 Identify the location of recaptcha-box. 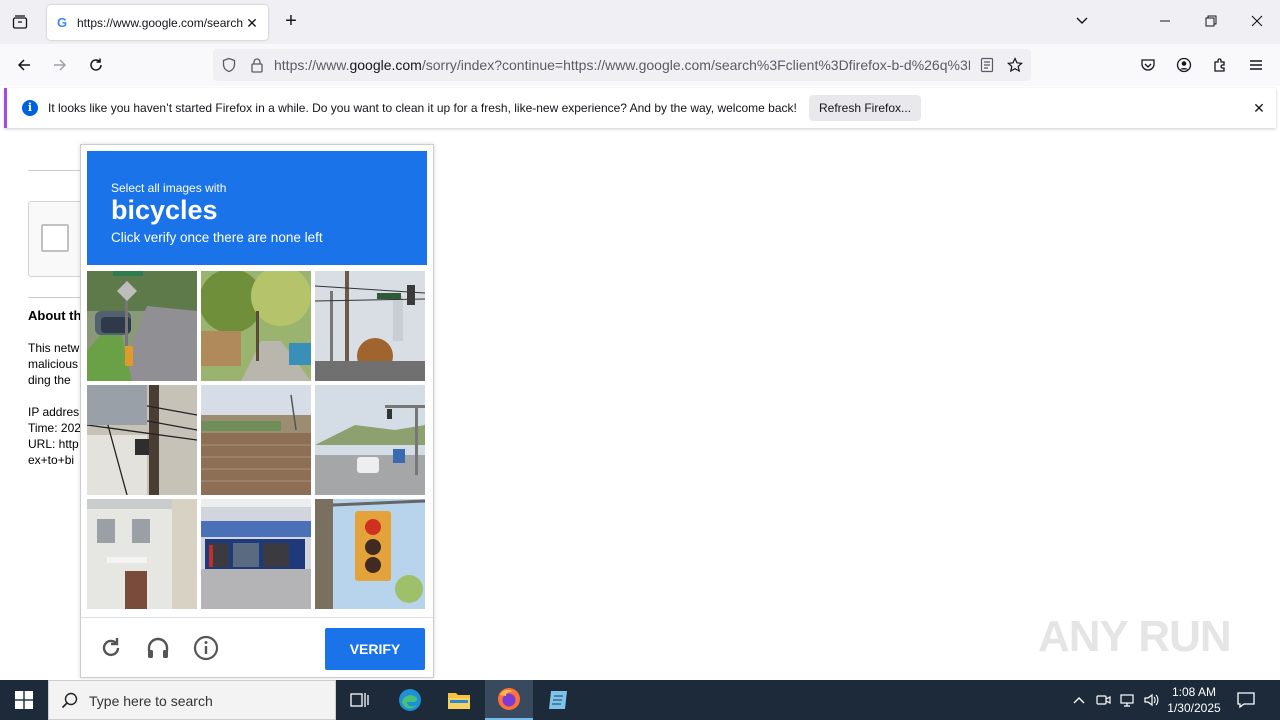
(58, 239).